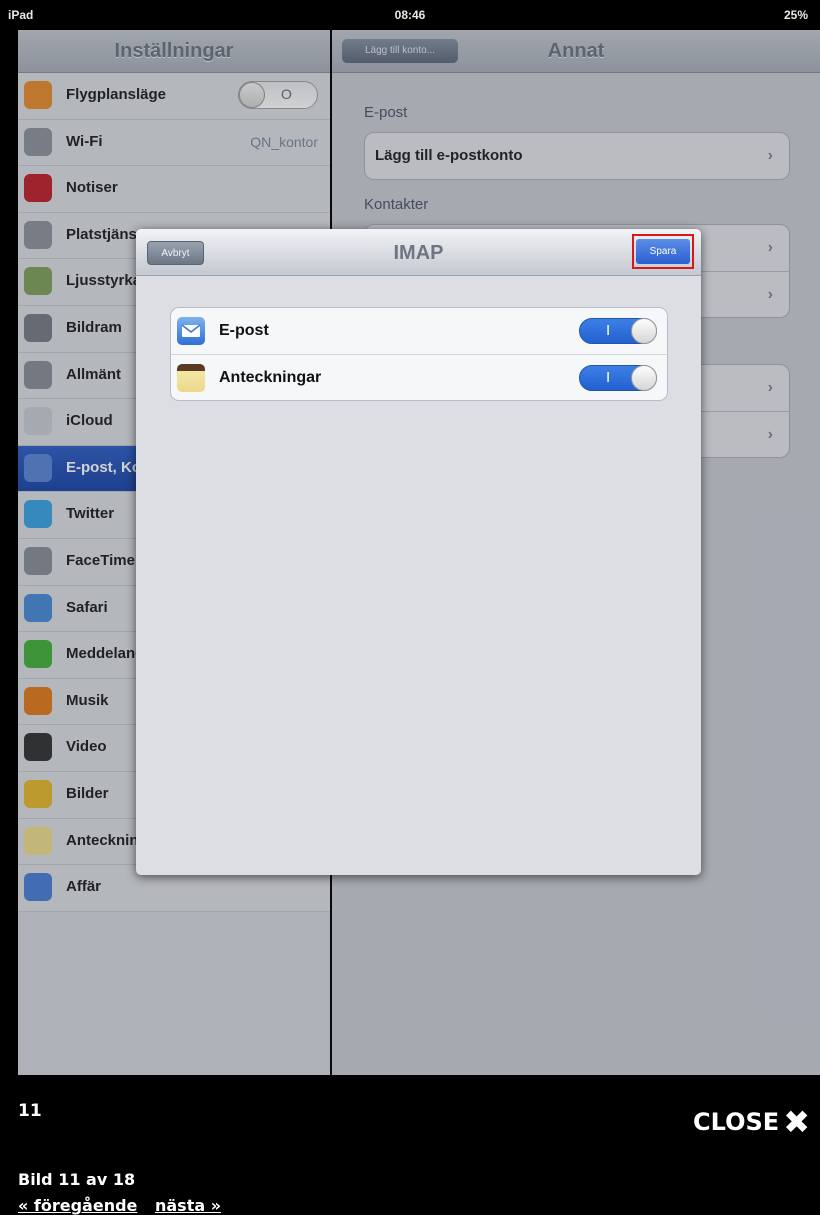 Image resolution: width=820 pixels, height=1215 pixels. What do you see at coordinates (796, 1122) in the screenshot?
I see `close-icon: ✖` at bounding box center [796, 1122].